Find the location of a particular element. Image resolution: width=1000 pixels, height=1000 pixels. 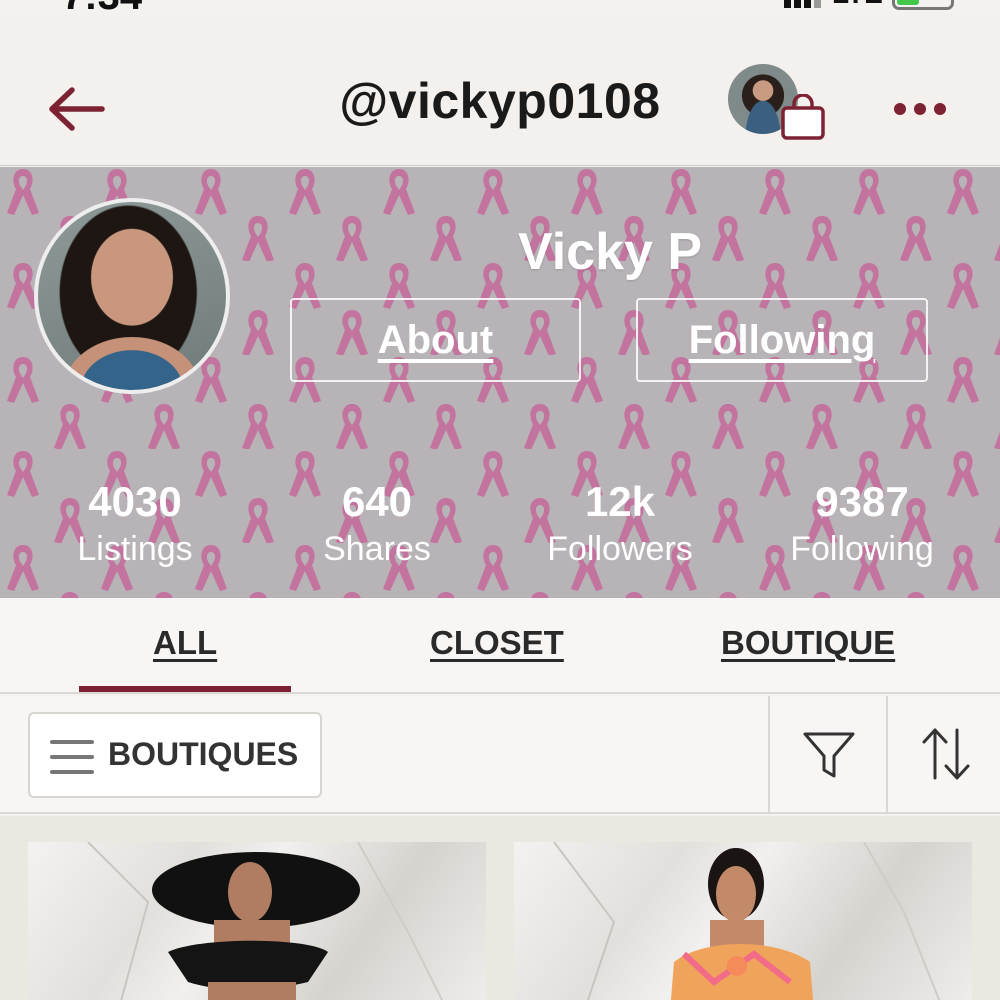

sort-arrows-icon is located at coordinates (946, 754).